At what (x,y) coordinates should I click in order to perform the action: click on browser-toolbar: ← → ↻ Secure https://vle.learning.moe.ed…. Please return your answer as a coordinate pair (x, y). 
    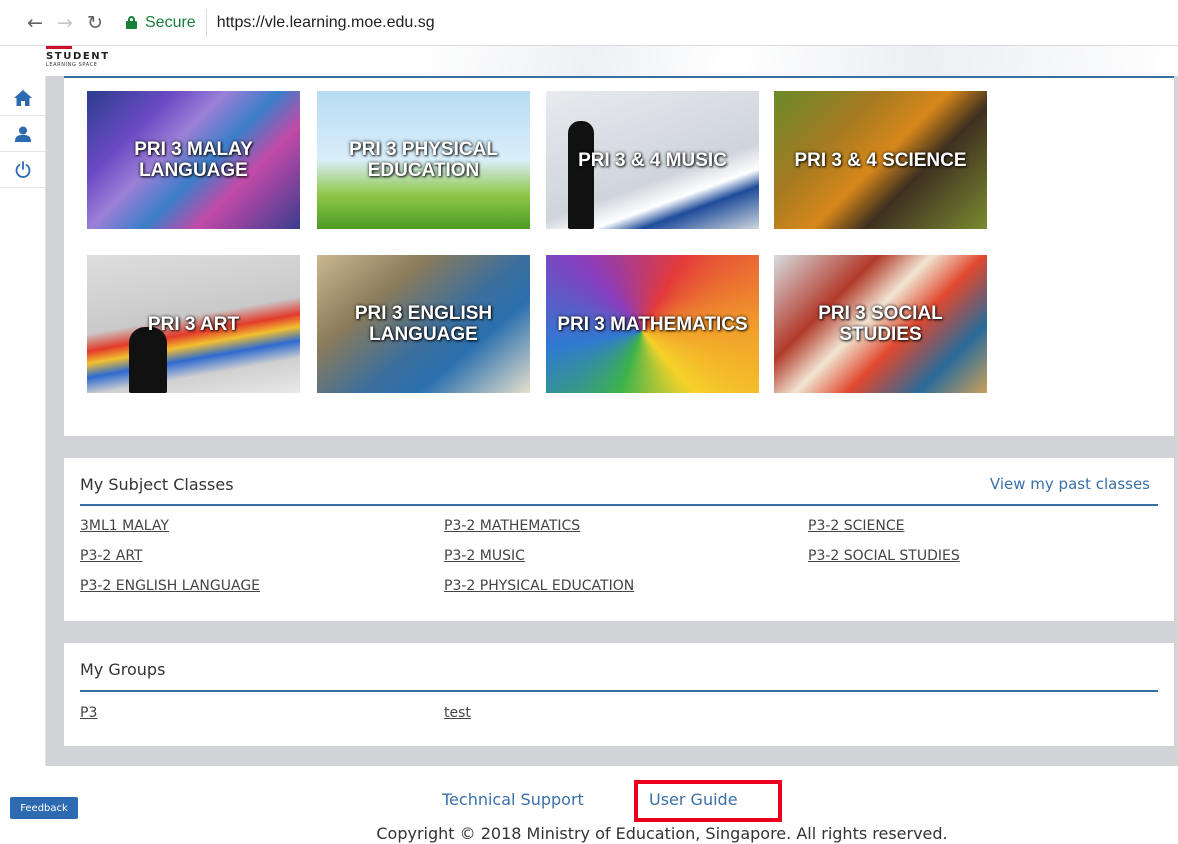
    Looking at the image, I should click on (589, 23).